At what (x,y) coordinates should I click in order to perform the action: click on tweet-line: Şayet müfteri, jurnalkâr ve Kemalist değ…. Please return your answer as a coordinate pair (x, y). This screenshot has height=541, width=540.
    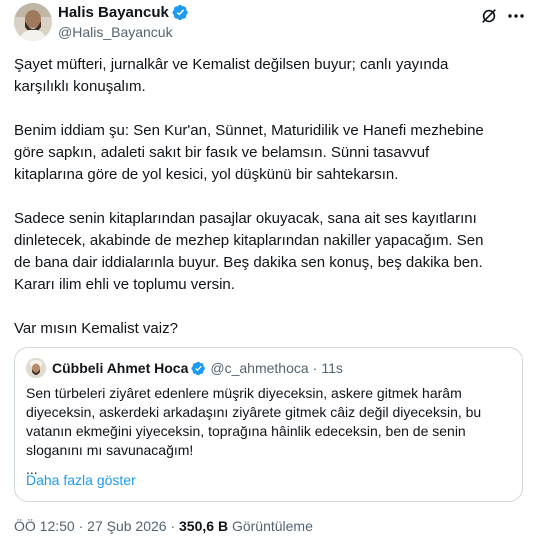
    Looking at the image, I should click on (231, 64).